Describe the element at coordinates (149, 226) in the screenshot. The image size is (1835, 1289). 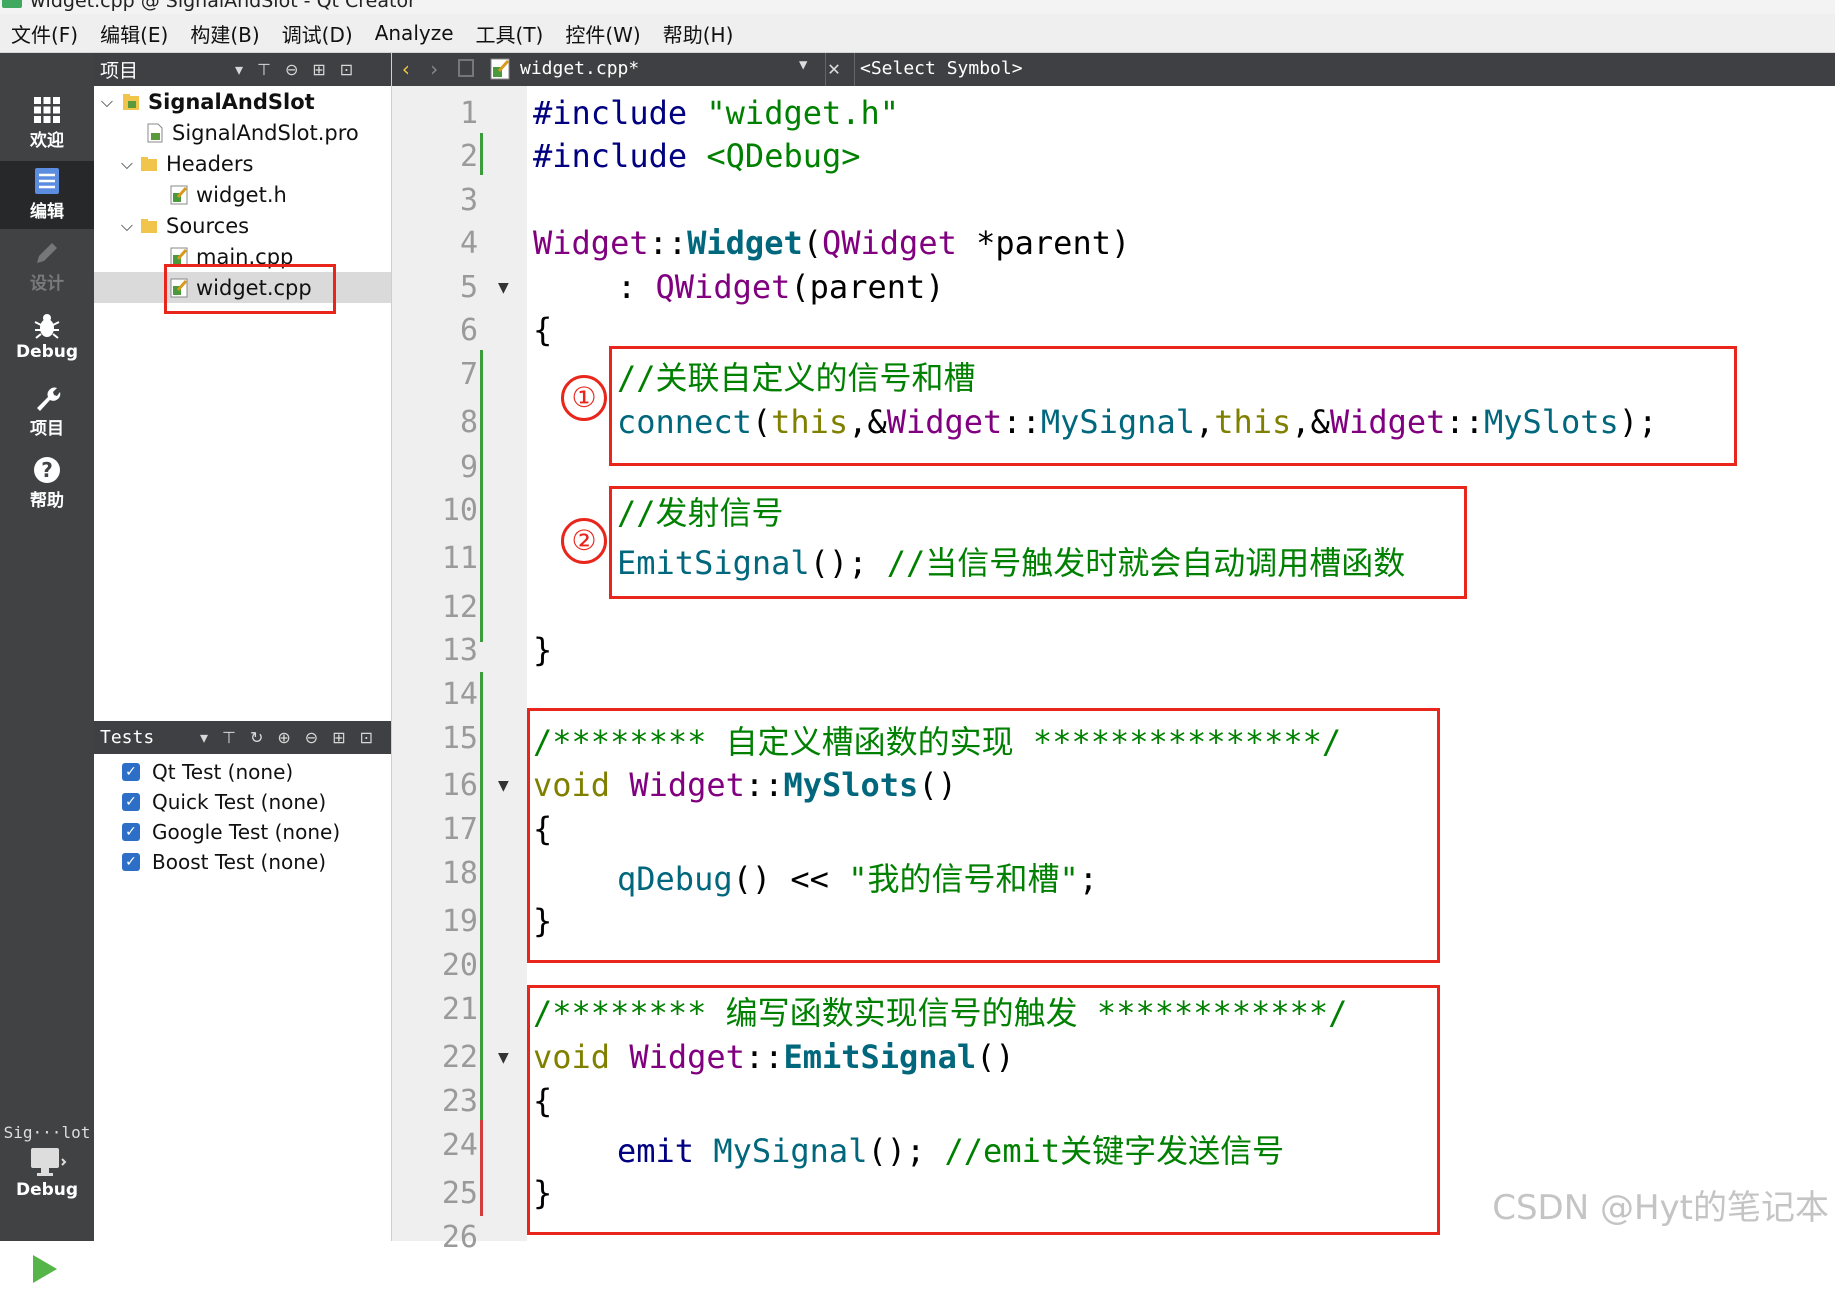
I see `folder-icon` at that location.